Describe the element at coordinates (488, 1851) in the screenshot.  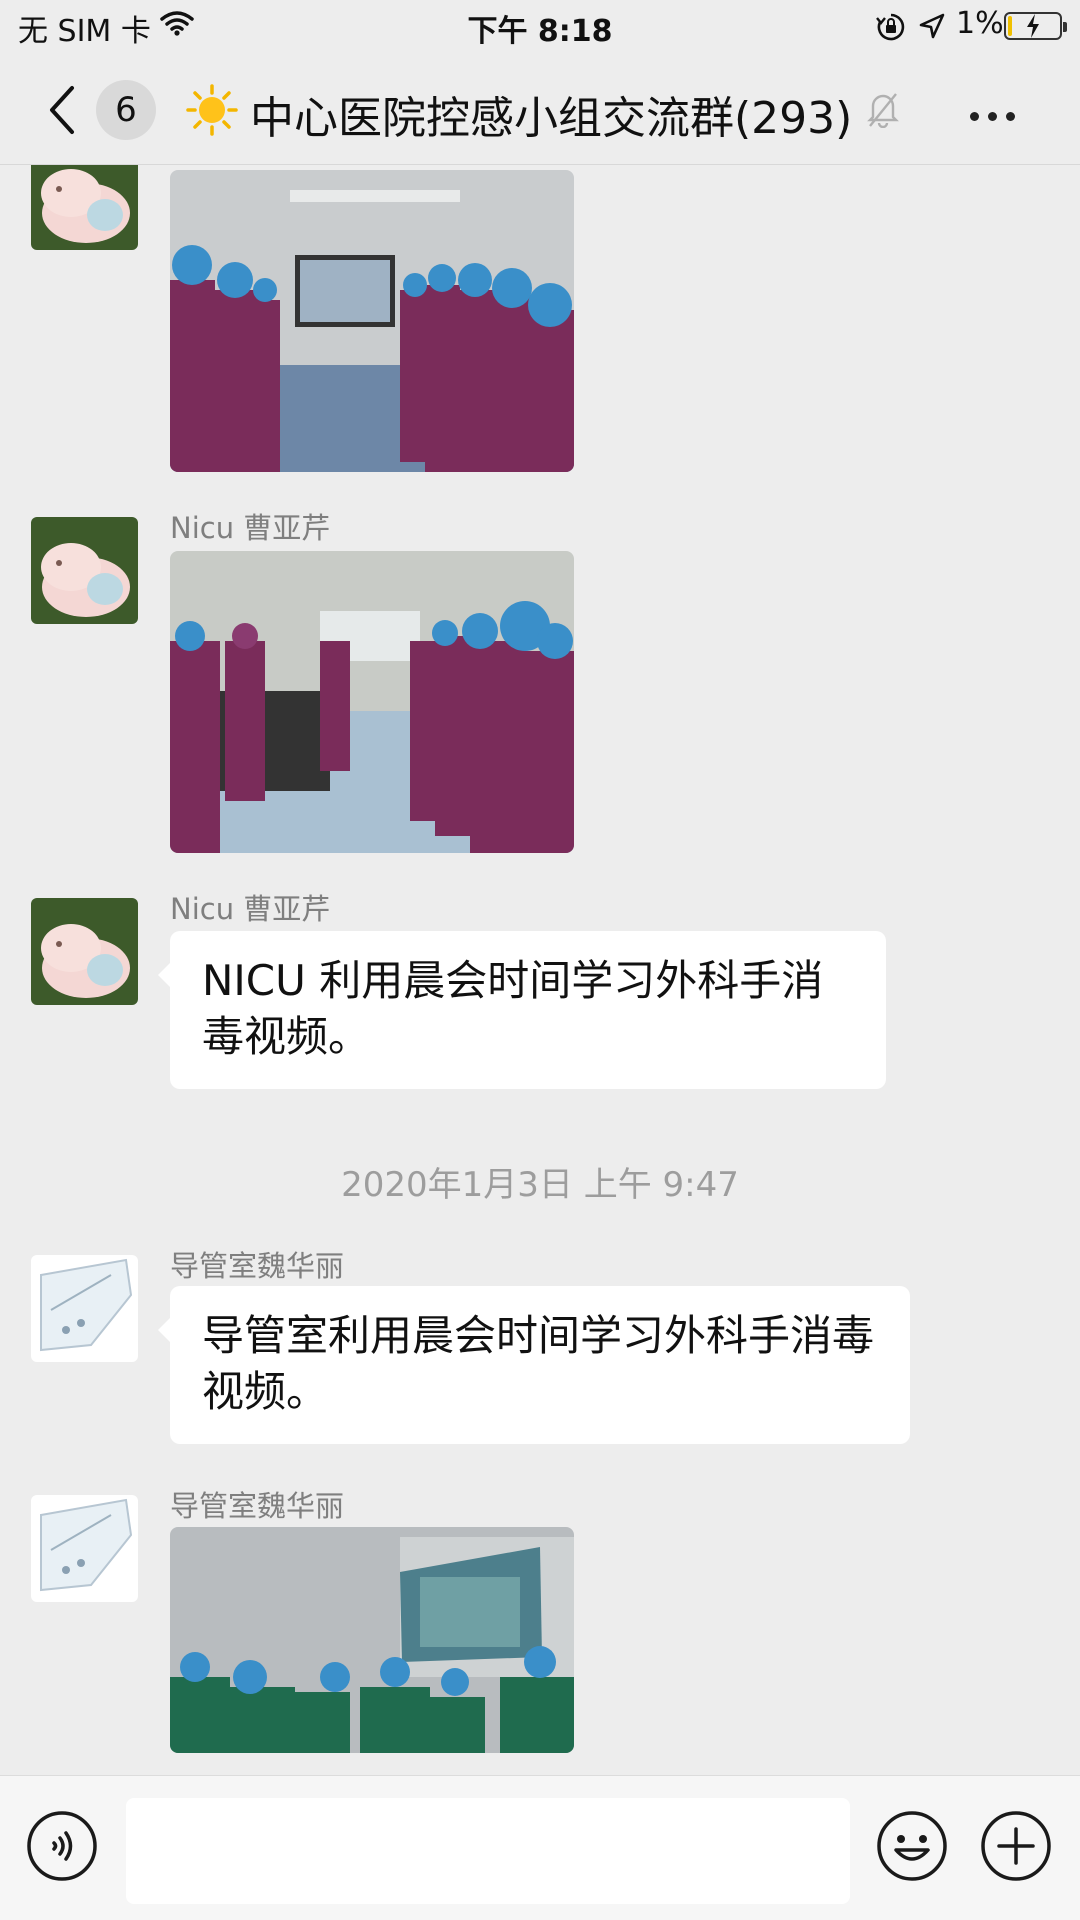
I see `message-input` at that location.